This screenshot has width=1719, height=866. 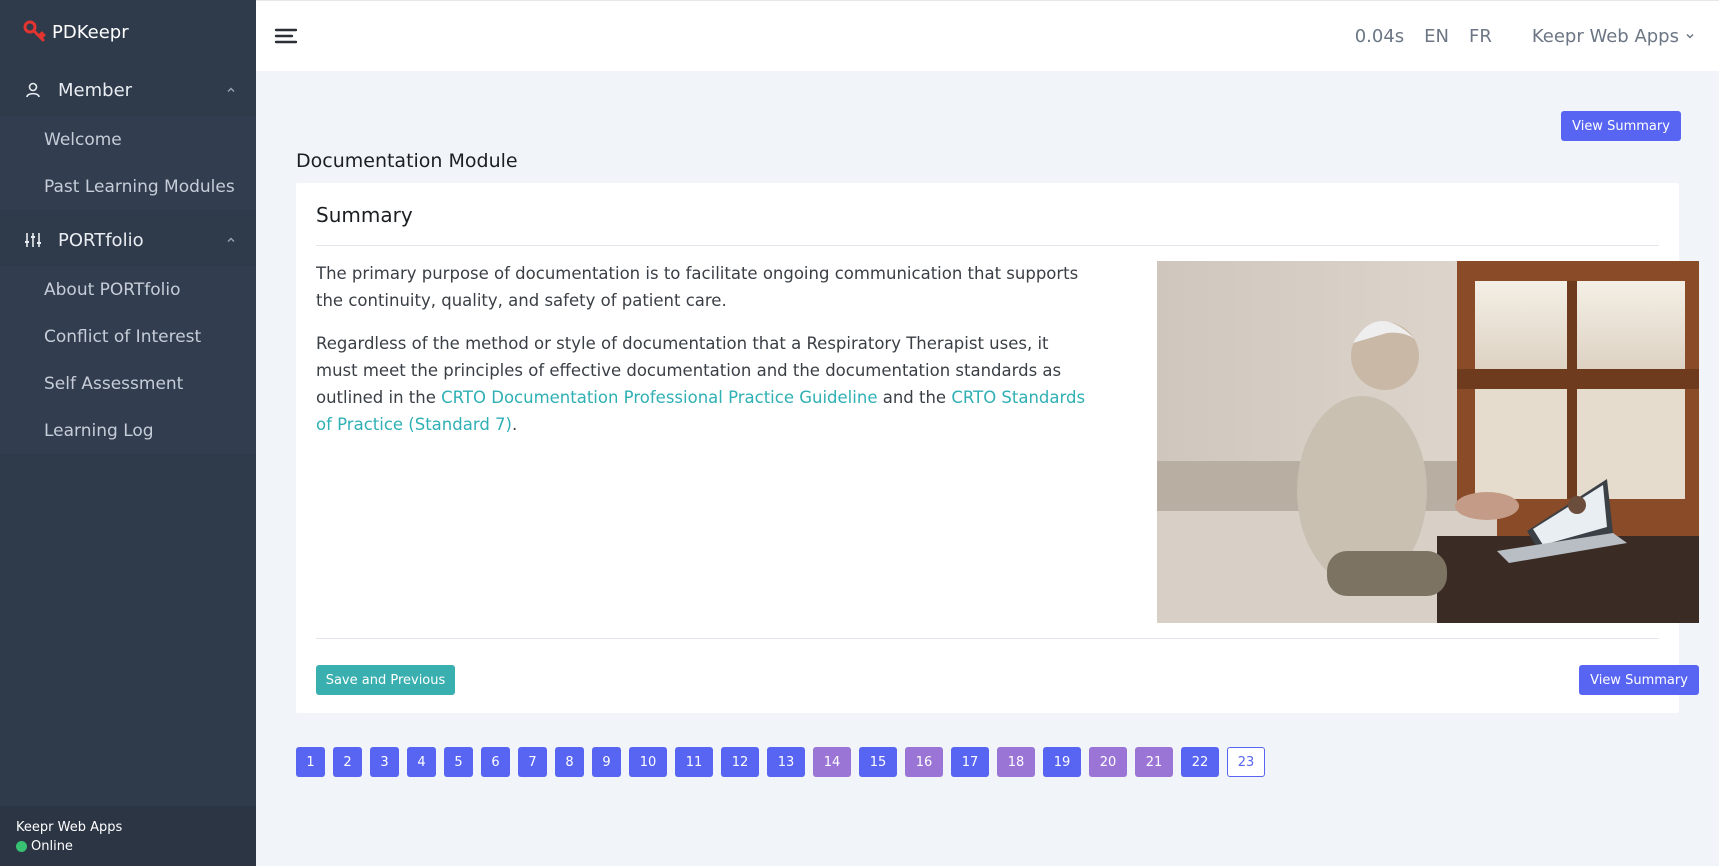 I want to click on page-button-17: 17, so click(x=970, y=762).